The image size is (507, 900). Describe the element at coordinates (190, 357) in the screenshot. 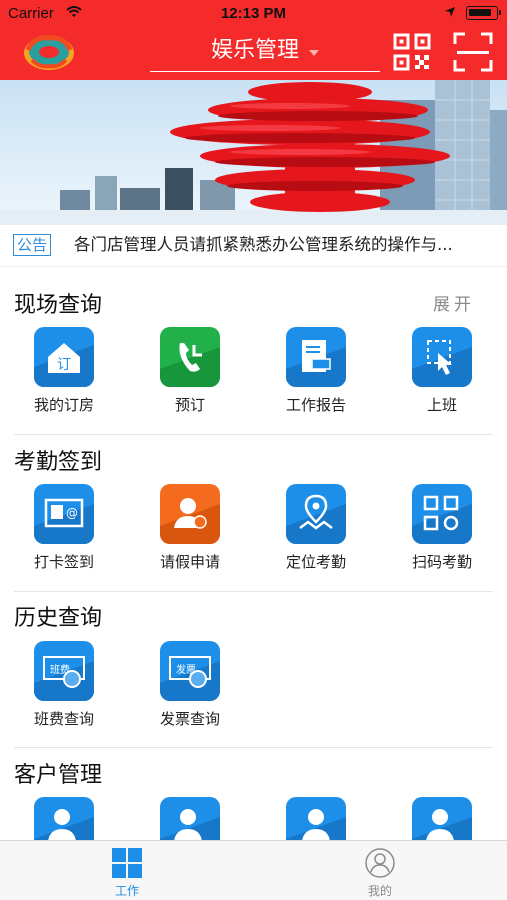

I see `phone-icon` at that location.